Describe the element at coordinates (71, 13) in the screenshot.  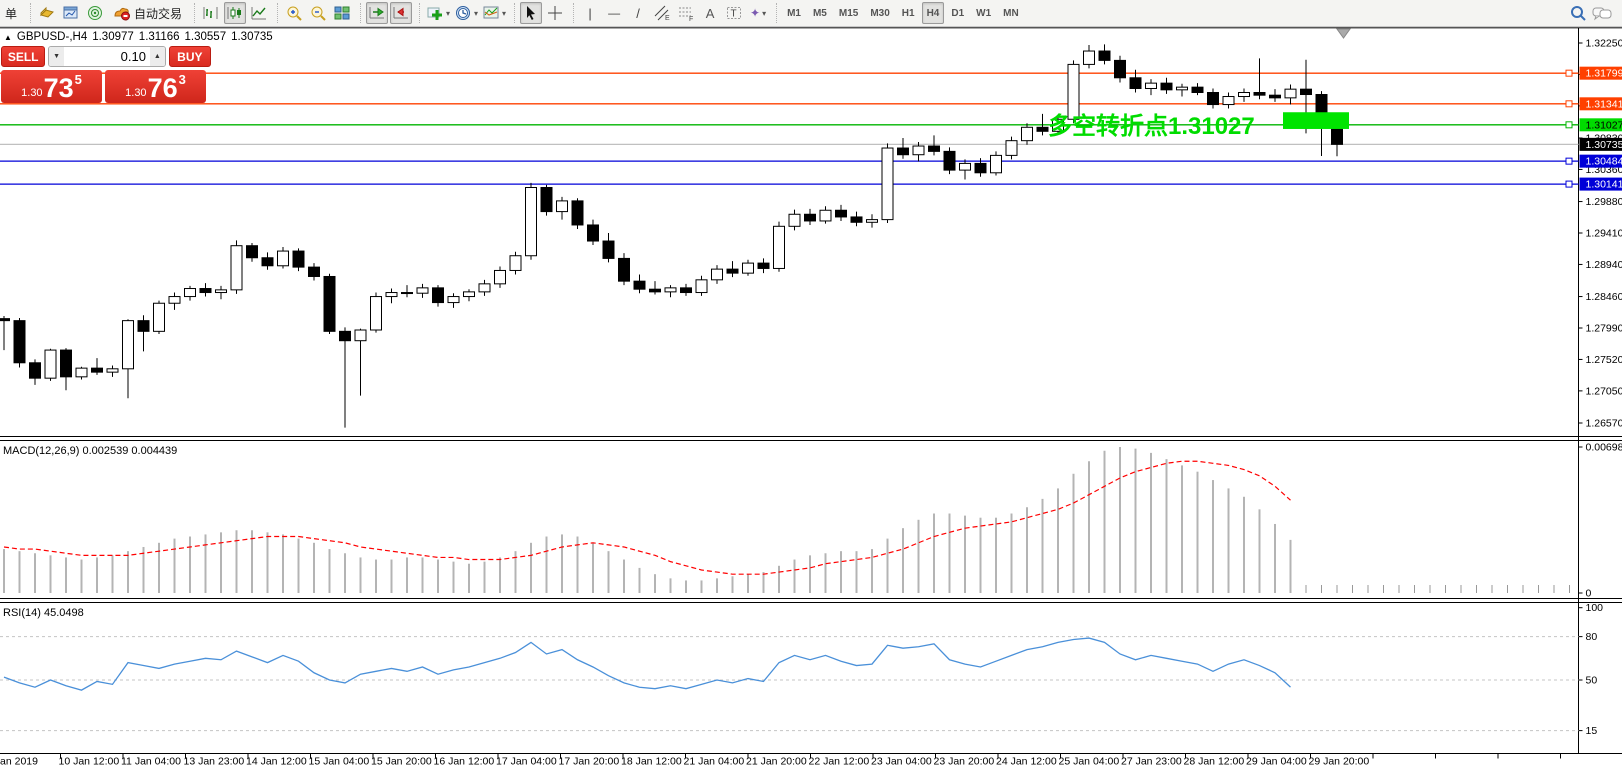
I see `chart-window-button` at that location.